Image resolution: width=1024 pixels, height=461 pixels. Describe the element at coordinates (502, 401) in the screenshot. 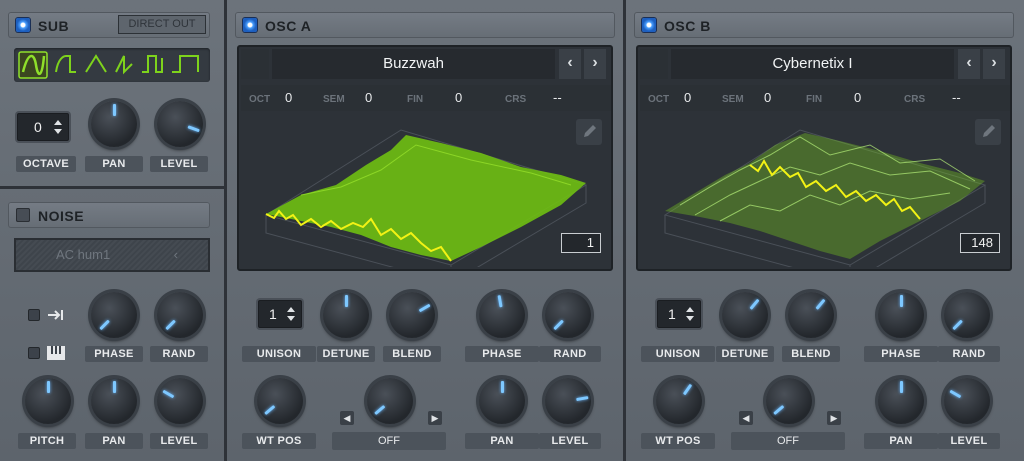

I see `osc-a-pan-knob` at that location.